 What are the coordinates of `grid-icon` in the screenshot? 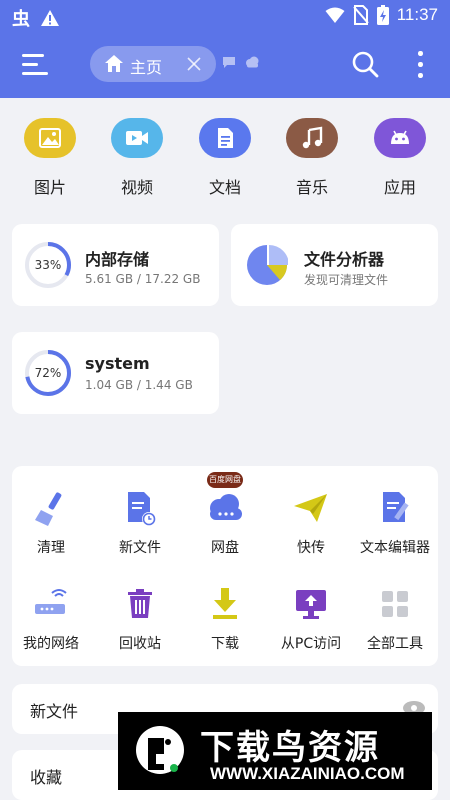 It's located at (395, 604).